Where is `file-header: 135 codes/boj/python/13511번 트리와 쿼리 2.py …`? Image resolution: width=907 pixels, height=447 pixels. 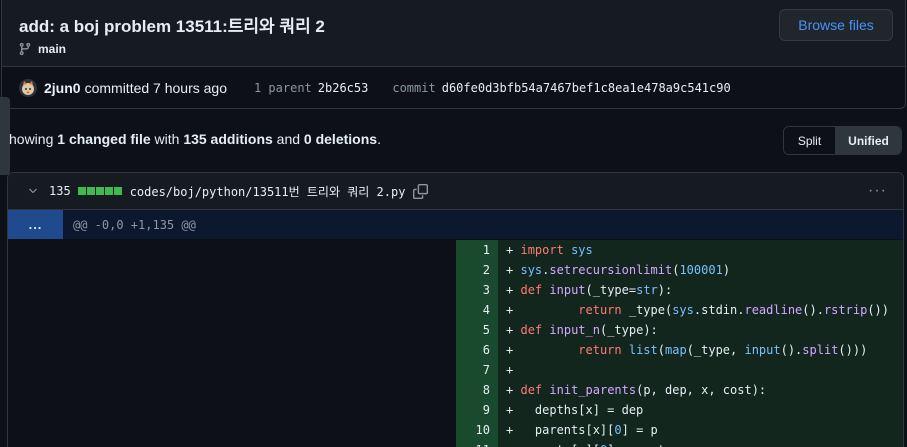 file-header: 135 codes/boj/python/13511번 트리와 쿼리 2.py … is located at coordinates (455, 191).